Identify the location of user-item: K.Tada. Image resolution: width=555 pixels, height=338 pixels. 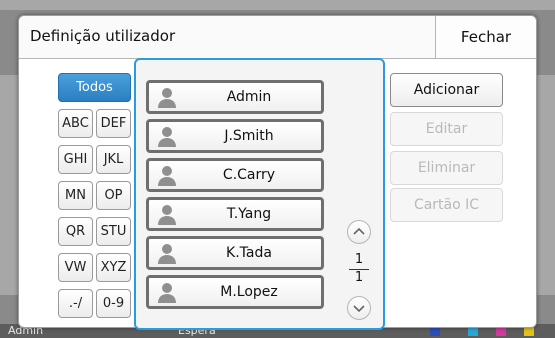
(235, 253).